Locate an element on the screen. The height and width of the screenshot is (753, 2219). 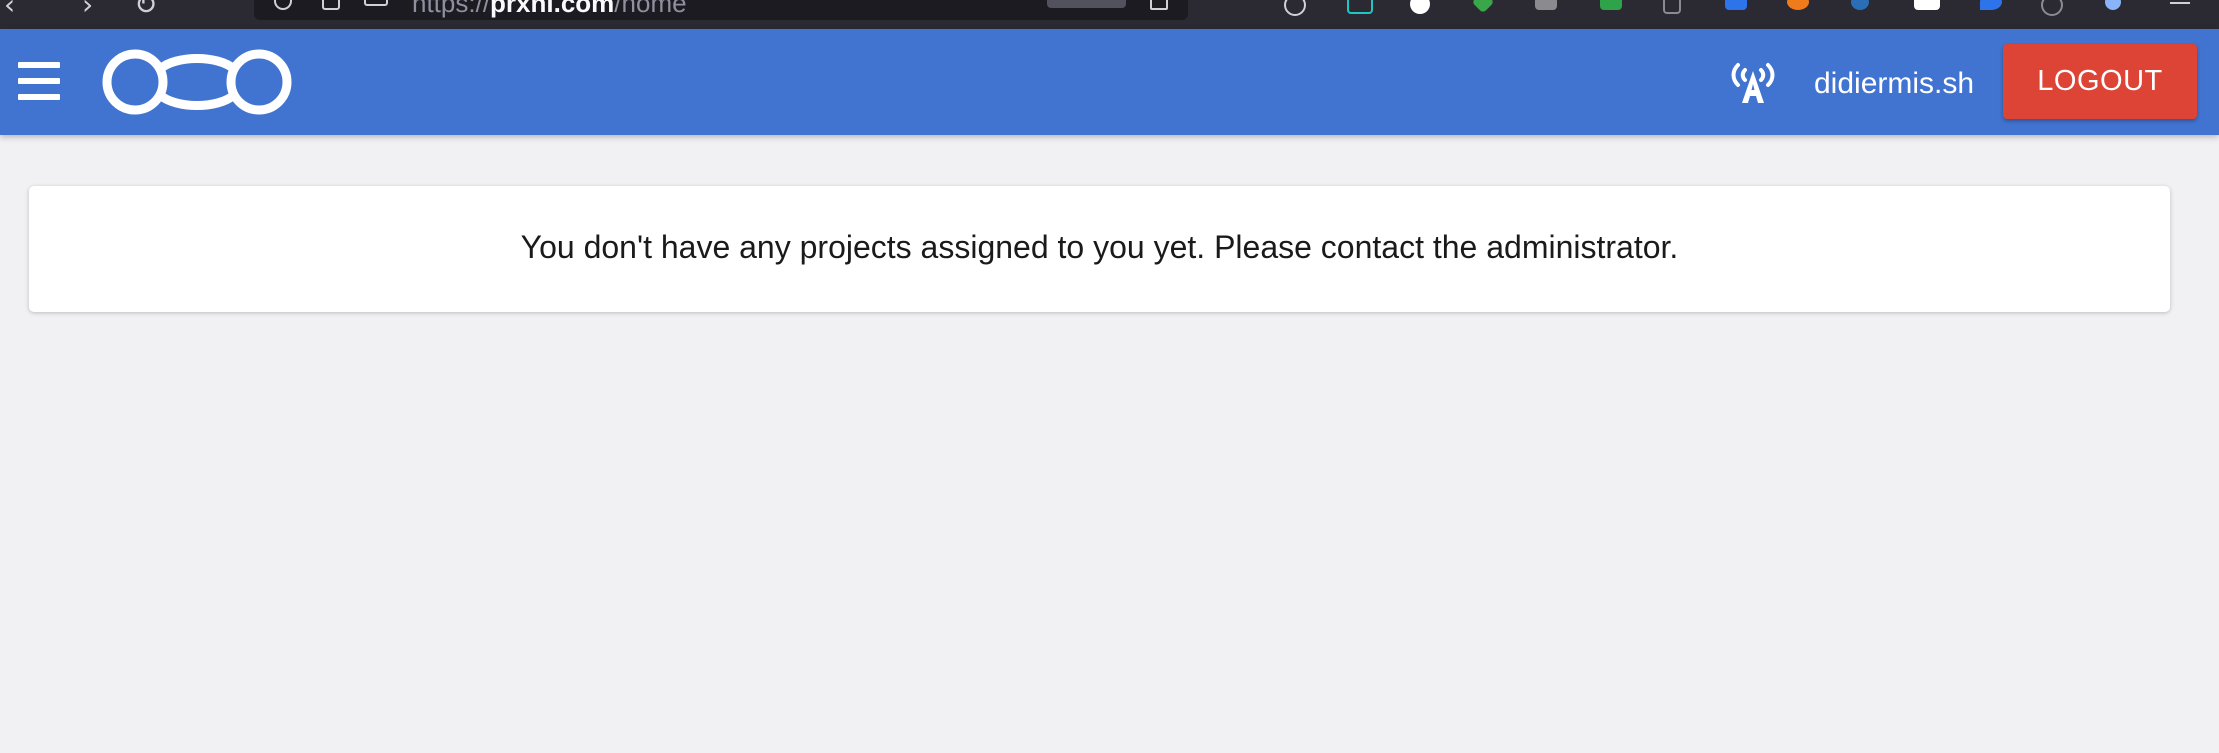
browser-toolbar: ‹ › ↻ https://prxni.com/home 120% is located at coordinates (1109, 14).